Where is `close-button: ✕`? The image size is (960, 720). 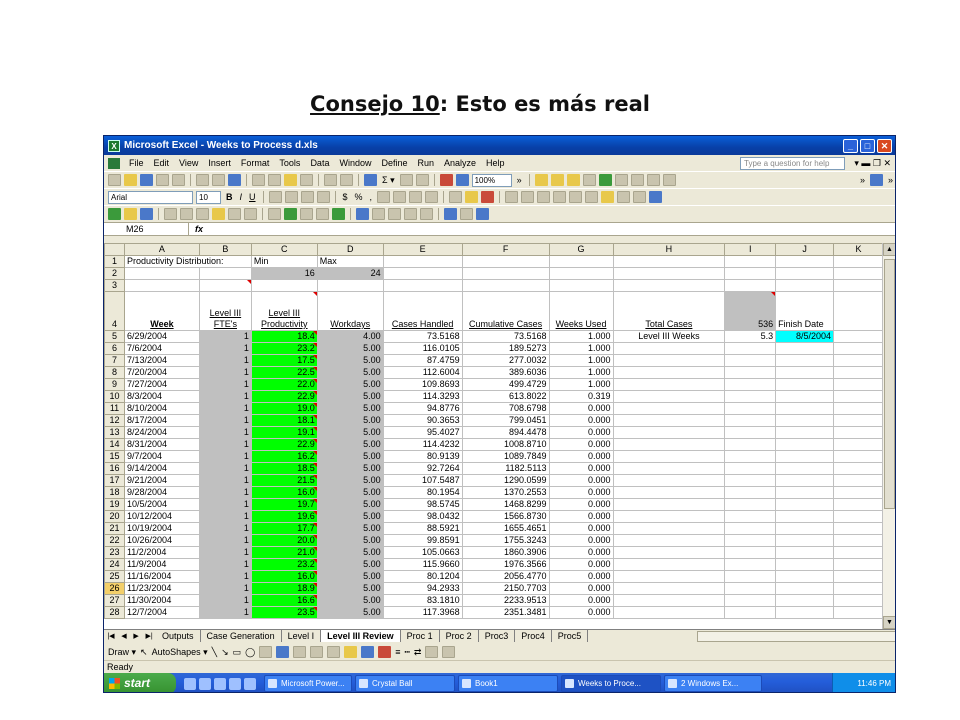 close-button: ✕ is located at coordinates (884, 145).